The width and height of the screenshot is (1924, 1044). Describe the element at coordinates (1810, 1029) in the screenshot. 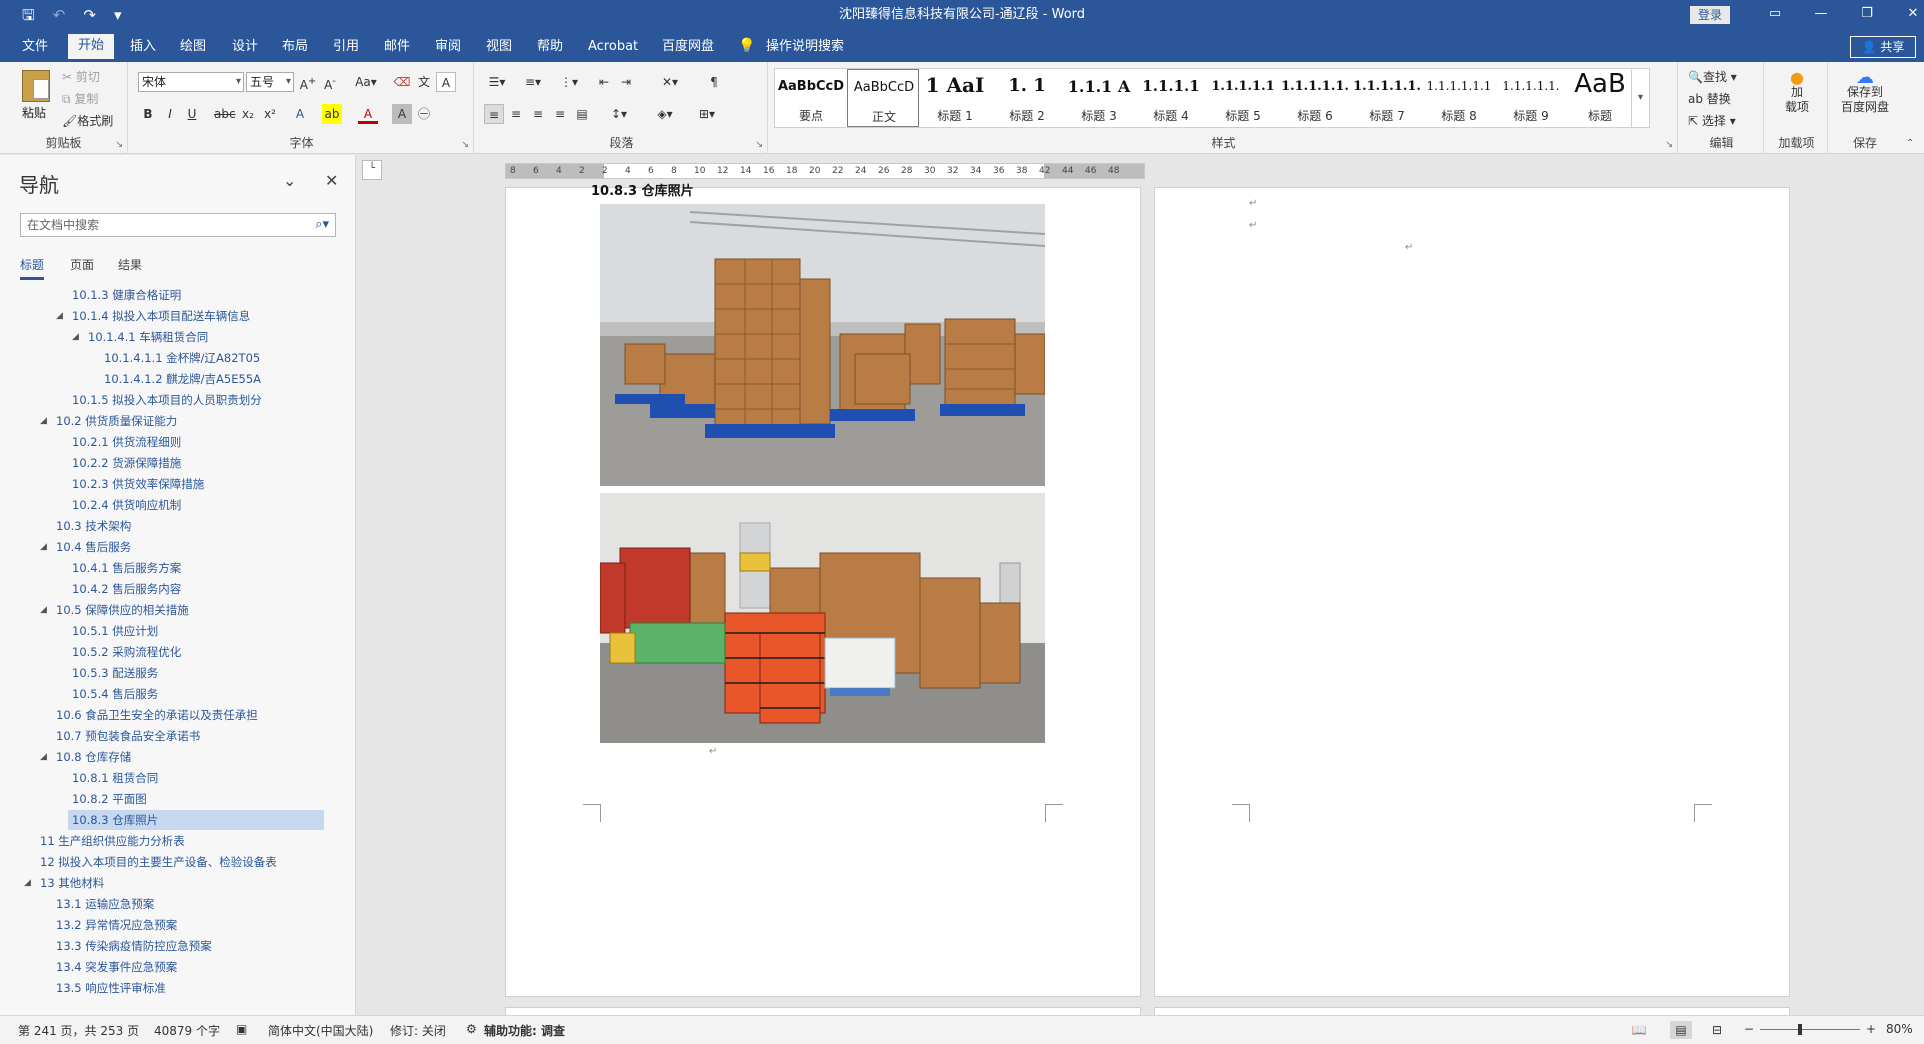

I see `zoom-slider` at that location.